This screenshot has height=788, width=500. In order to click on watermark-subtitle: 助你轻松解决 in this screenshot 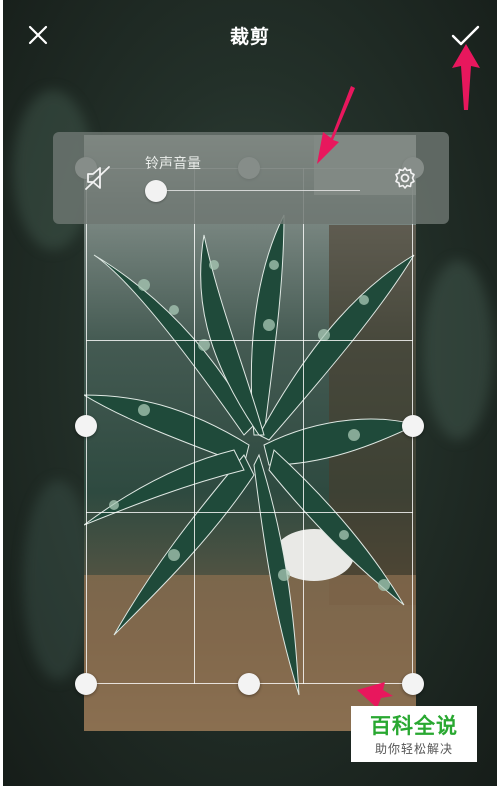, I will do `click(413, 749)`.